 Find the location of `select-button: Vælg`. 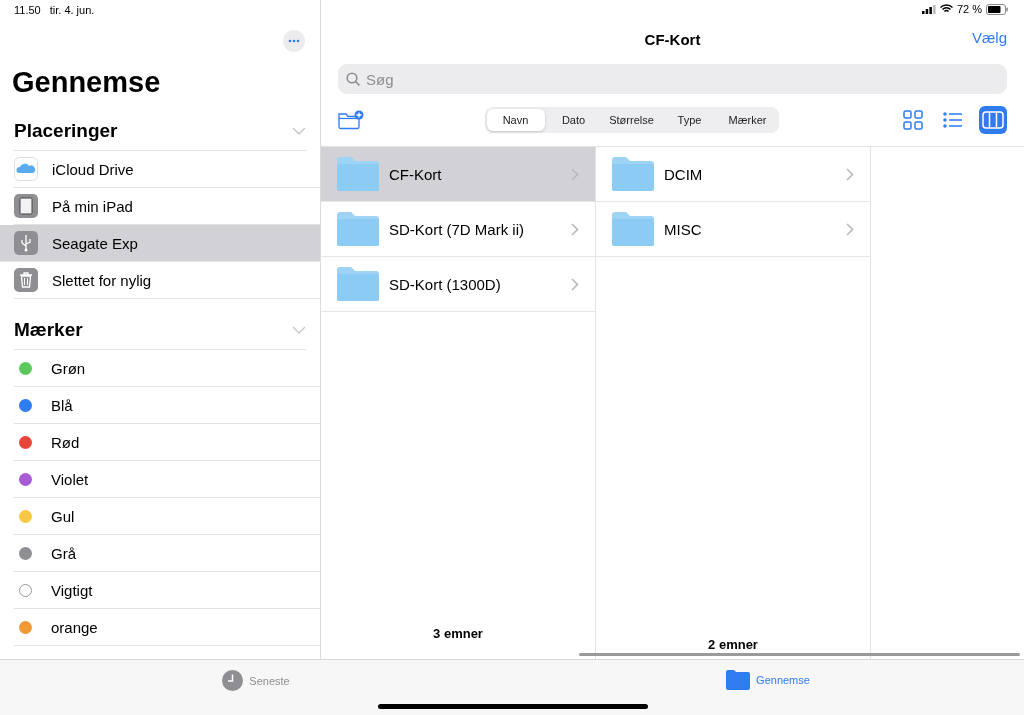

select-button: Vælg is located at coordinates (989, 37).